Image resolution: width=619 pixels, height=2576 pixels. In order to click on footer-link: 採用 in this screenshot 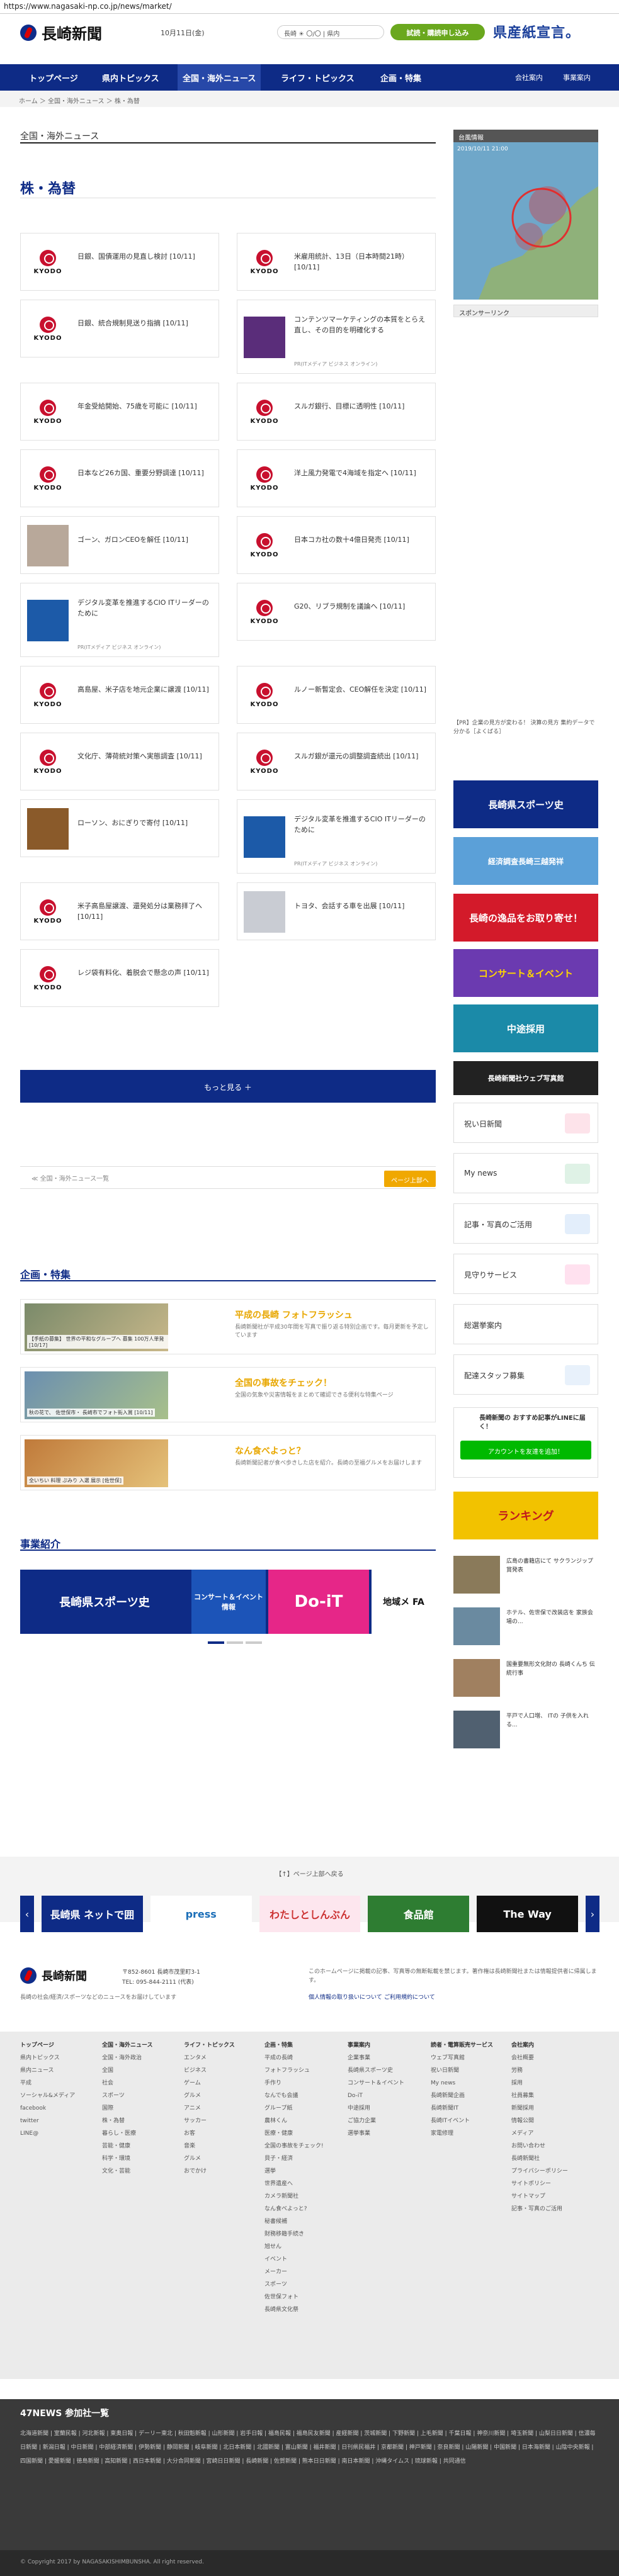, I will do `click(546, 2083)`.